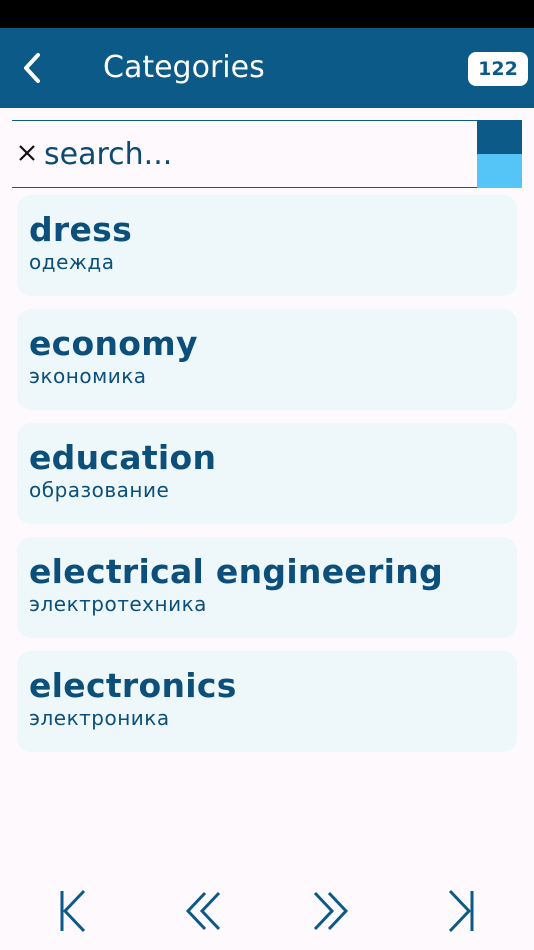 Image resolution: width=534 pixels, height=950 pixels. Describe the element at coordinates (118, 604) in the screenshot. I see `category-translation: электротехника` at that location.